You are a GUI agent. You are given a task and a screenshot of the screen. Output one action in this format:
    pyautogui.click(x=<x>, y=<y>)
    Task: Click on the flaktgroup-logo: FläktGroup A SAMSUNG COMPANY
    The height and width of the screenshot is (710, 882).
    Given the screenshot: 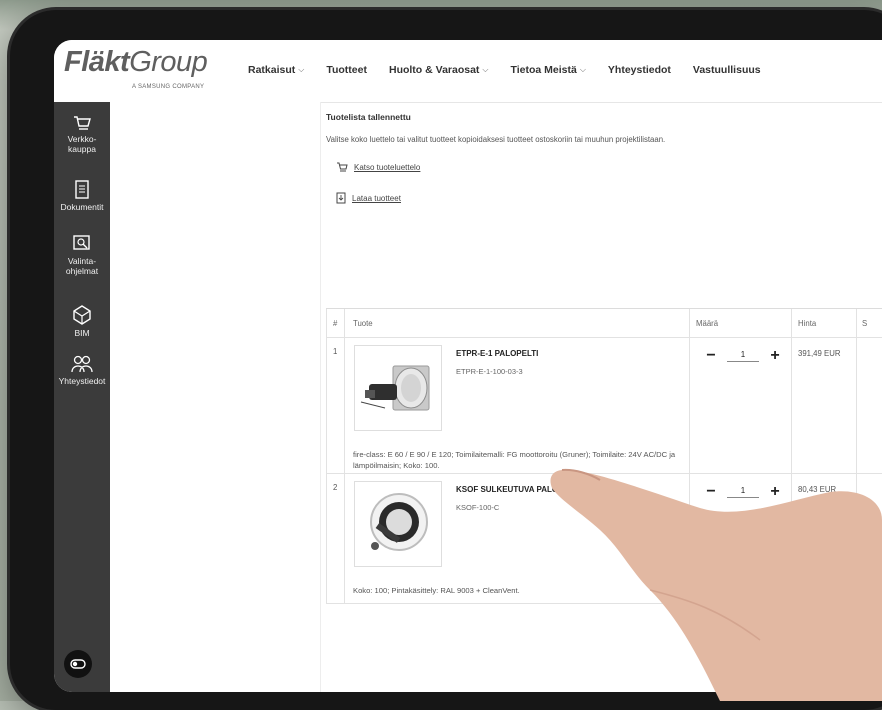 What is the action you would take?
    pyautogui.click(x=144, y=71)
    